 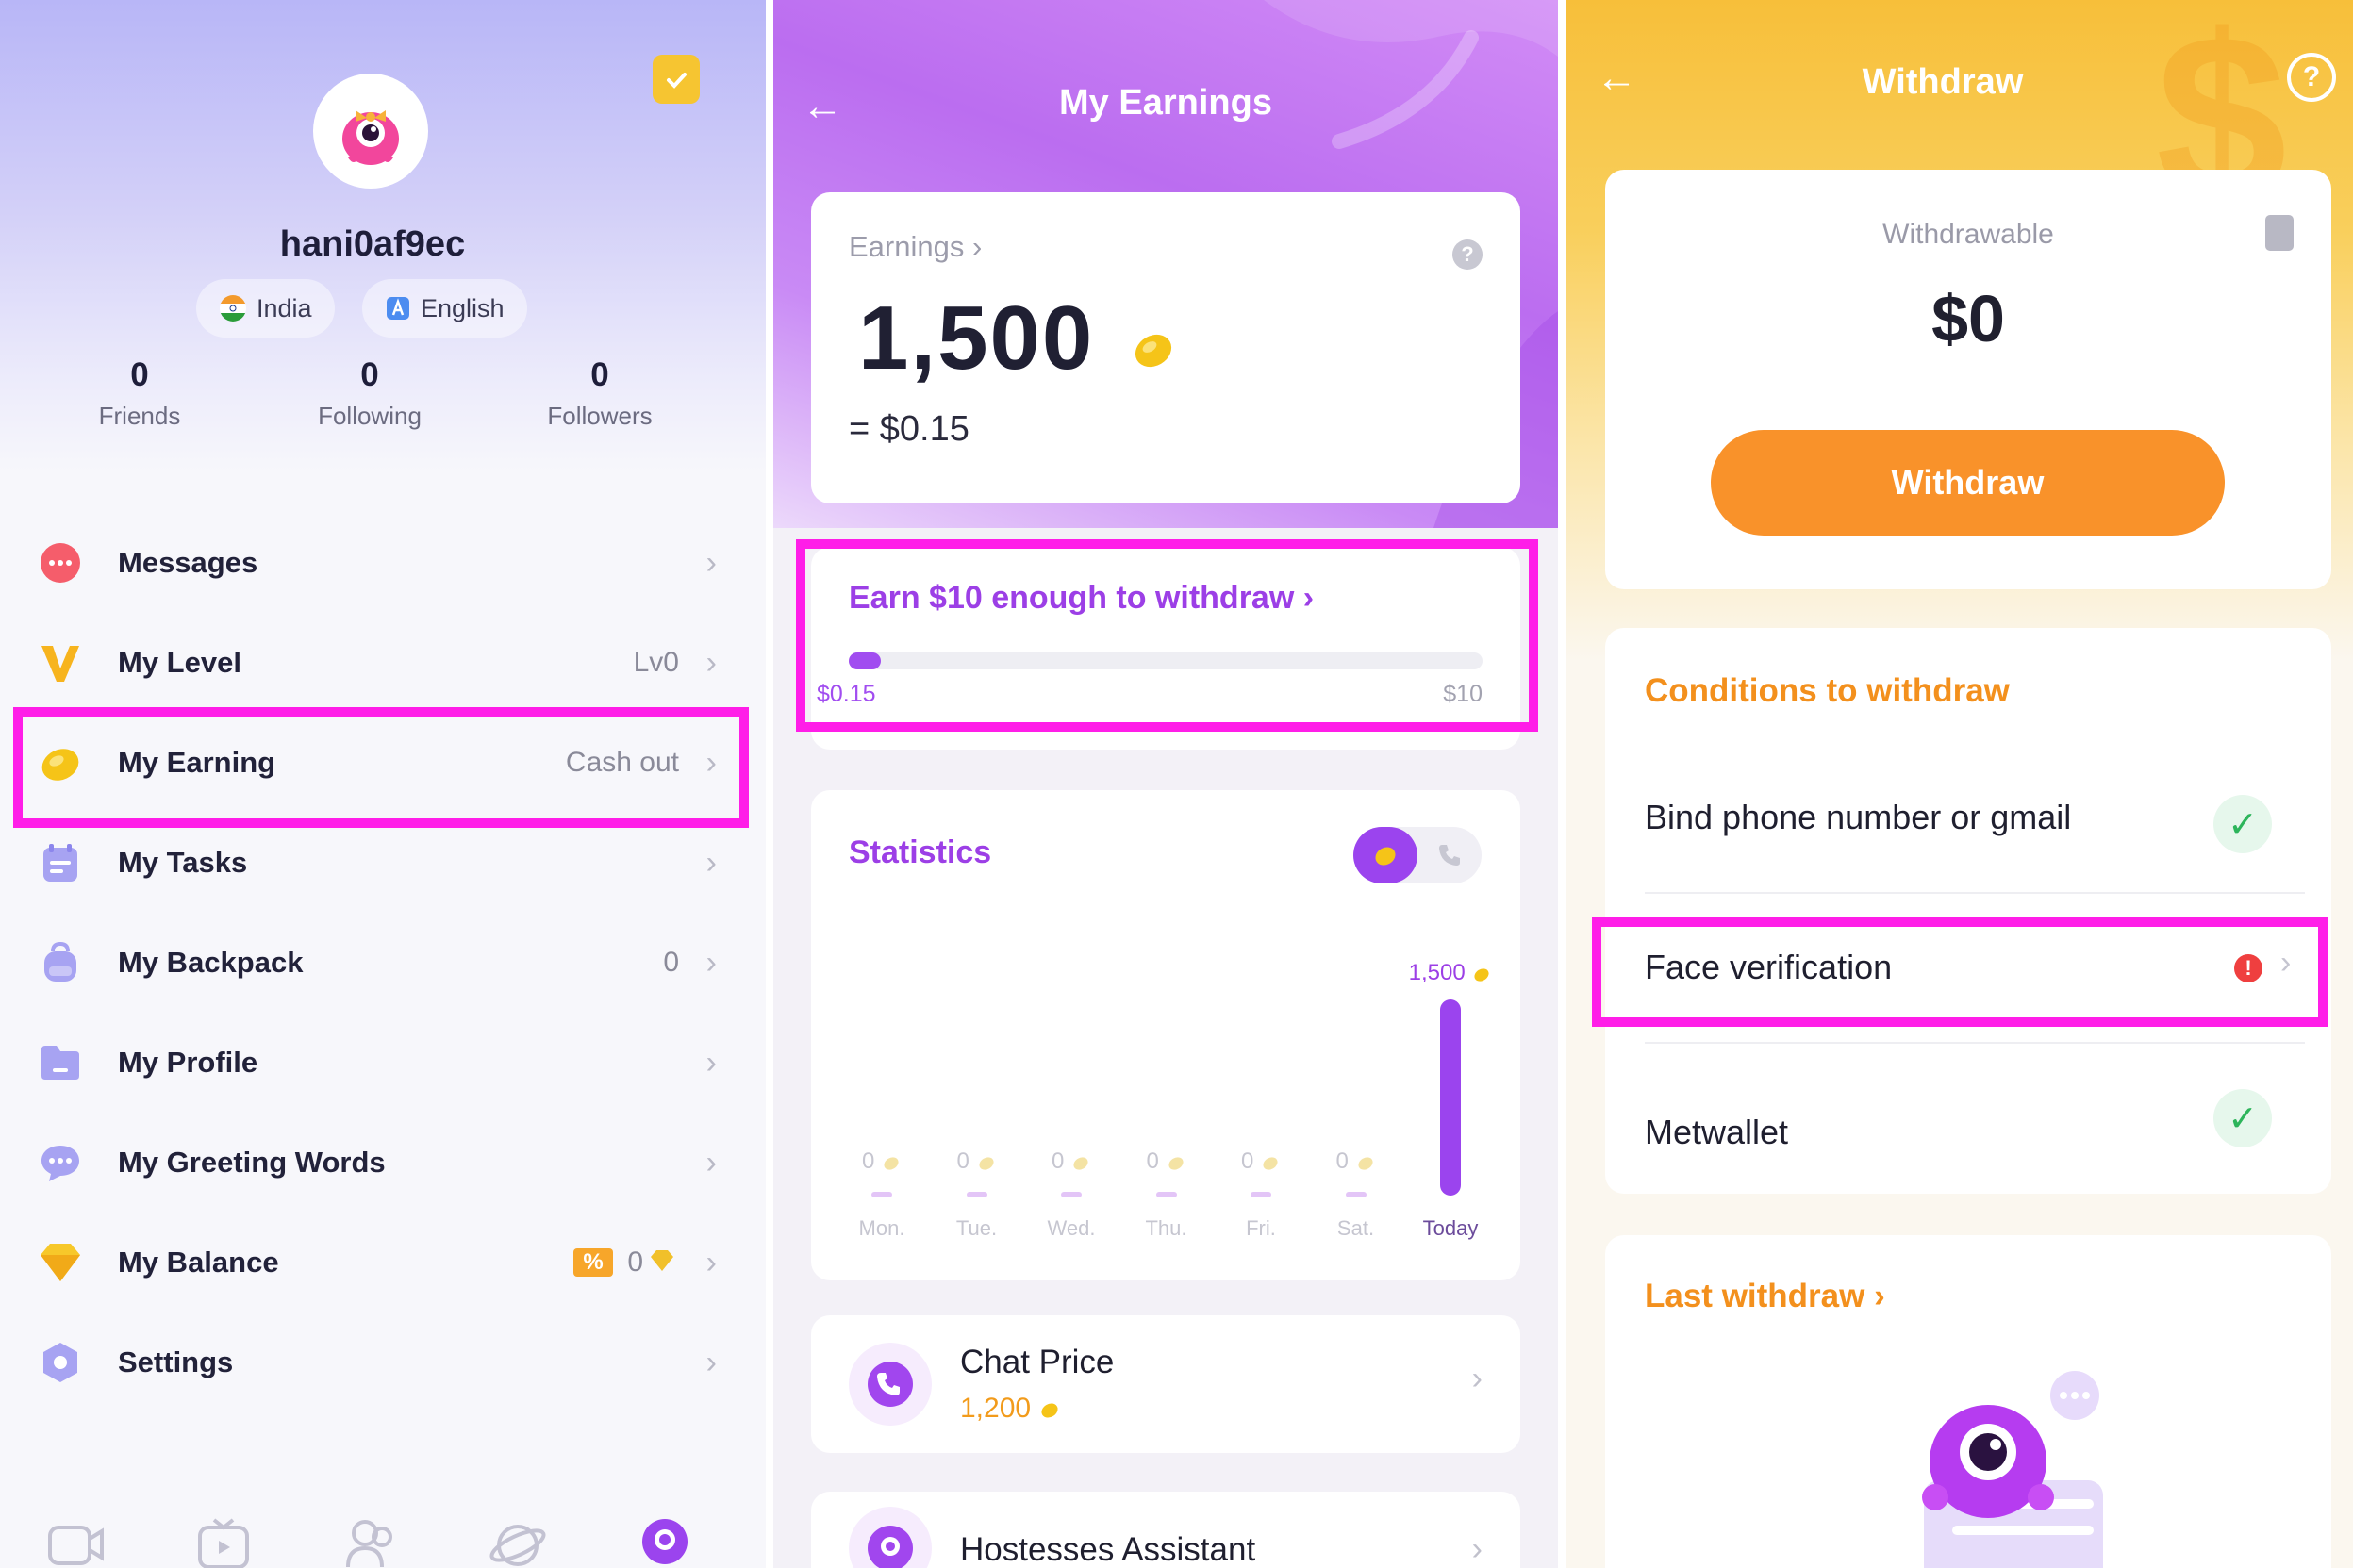 I want to click on user-avatar, so click(x=371, y=132).